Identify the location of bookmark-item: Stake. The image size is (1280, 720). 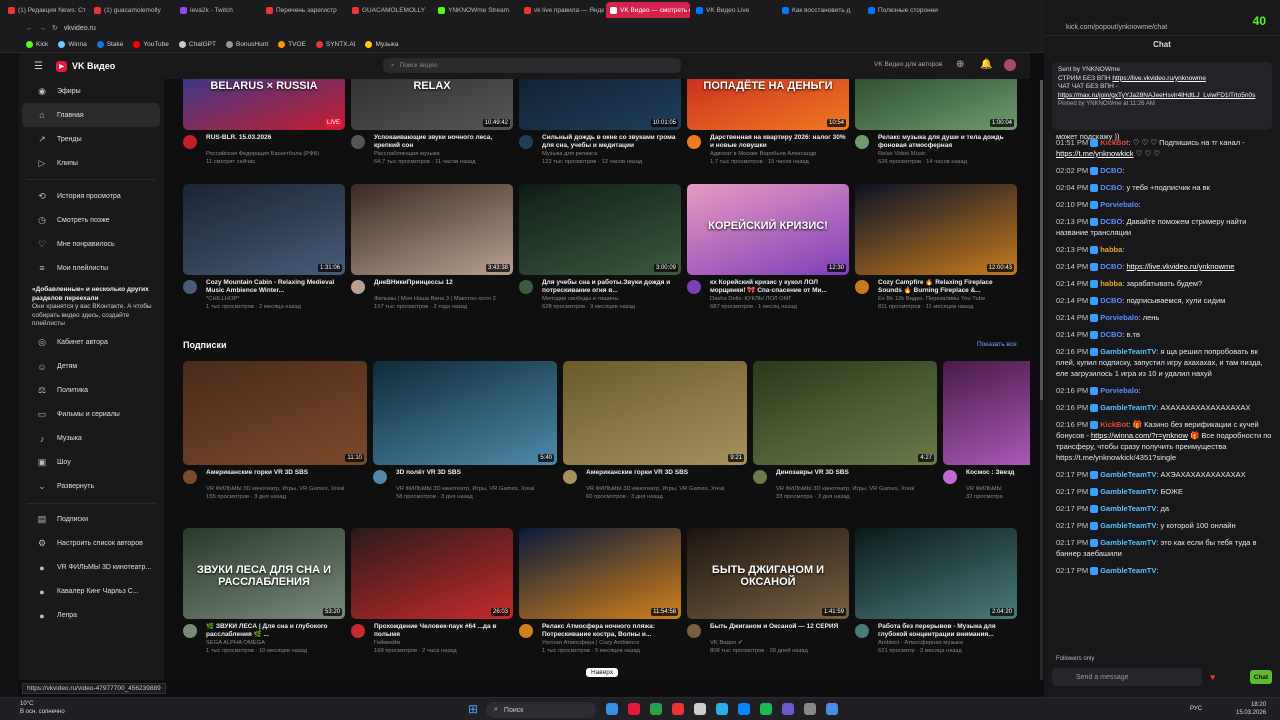
(109, 44).